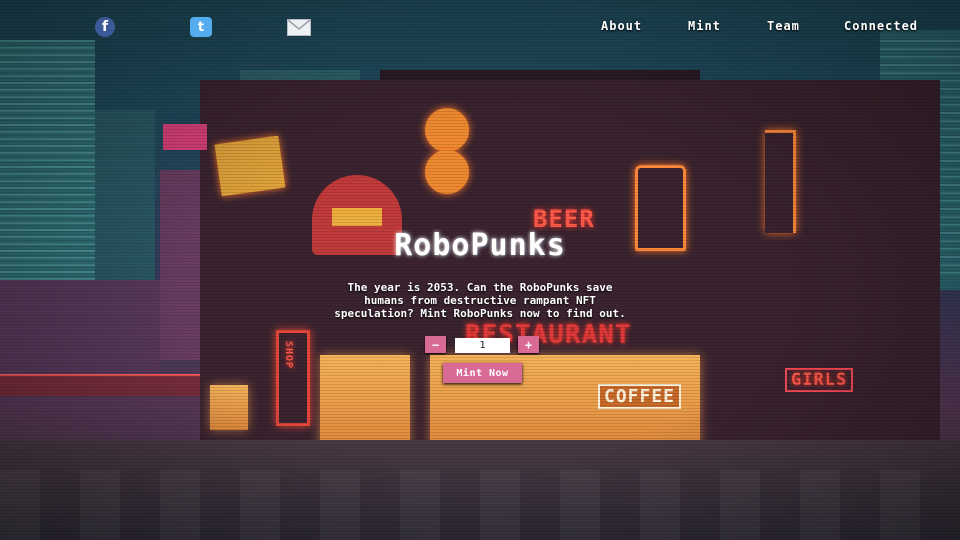 This screenshot has width=960, height=540. I want to click on elevated-bridge, so click(105, 385).